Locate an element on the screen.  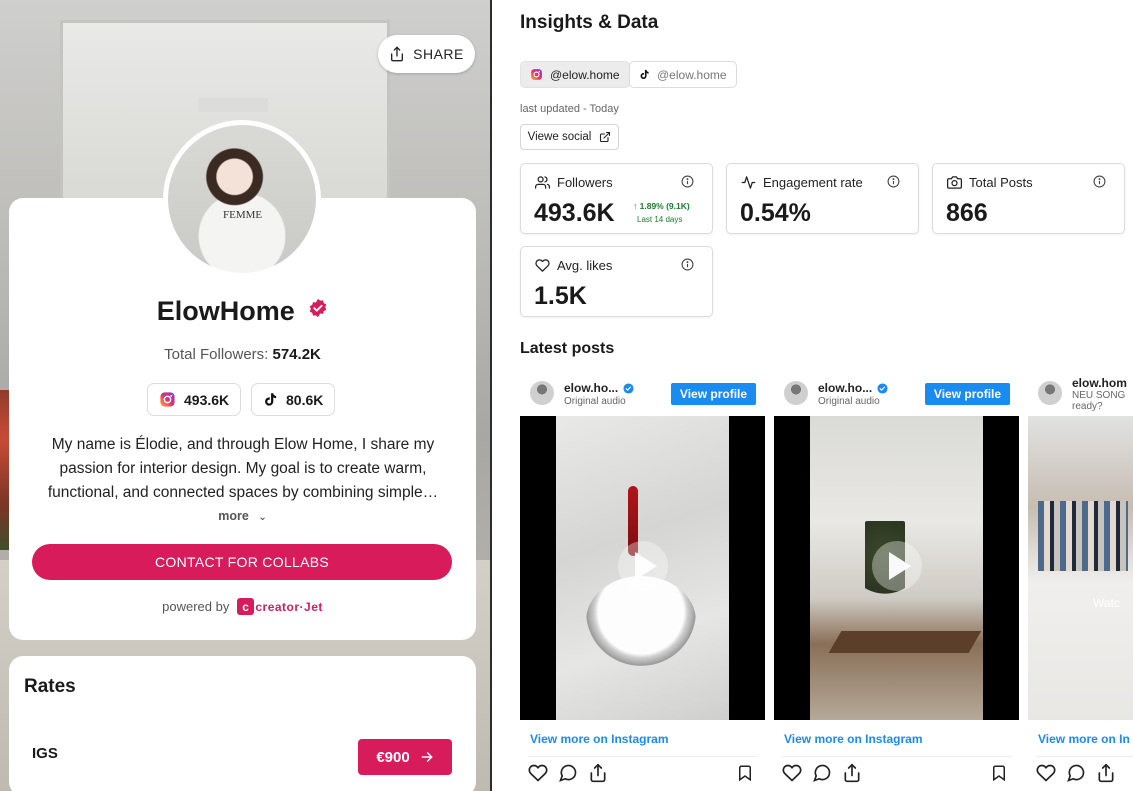
handle-label: @elow.home is located at coordinates (692, 74).